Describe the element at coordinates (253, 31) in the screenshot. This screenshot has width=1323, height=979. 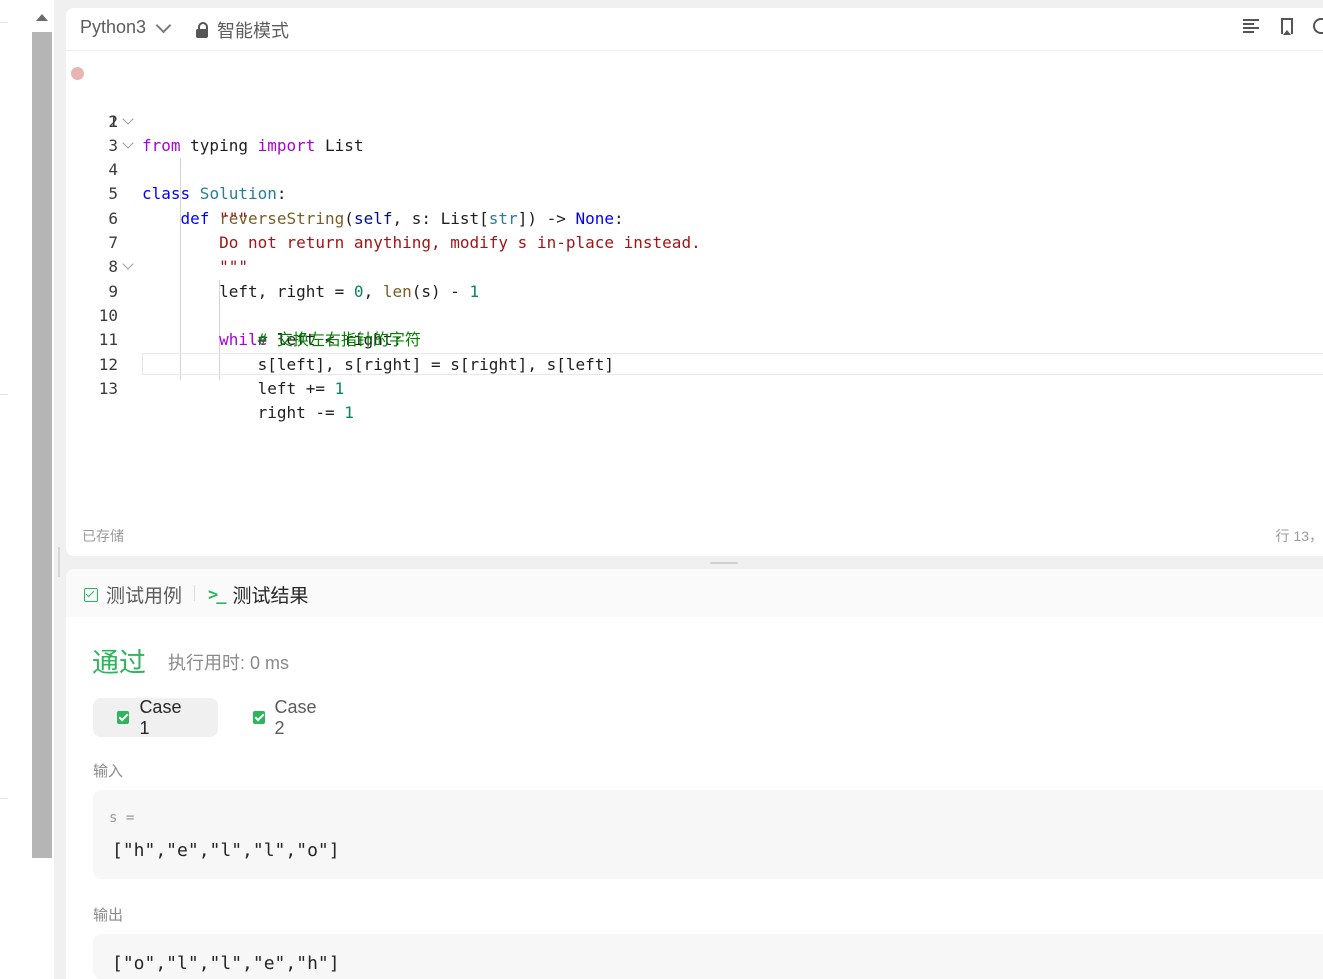
I see `mode-label: 智能模式` at that location.